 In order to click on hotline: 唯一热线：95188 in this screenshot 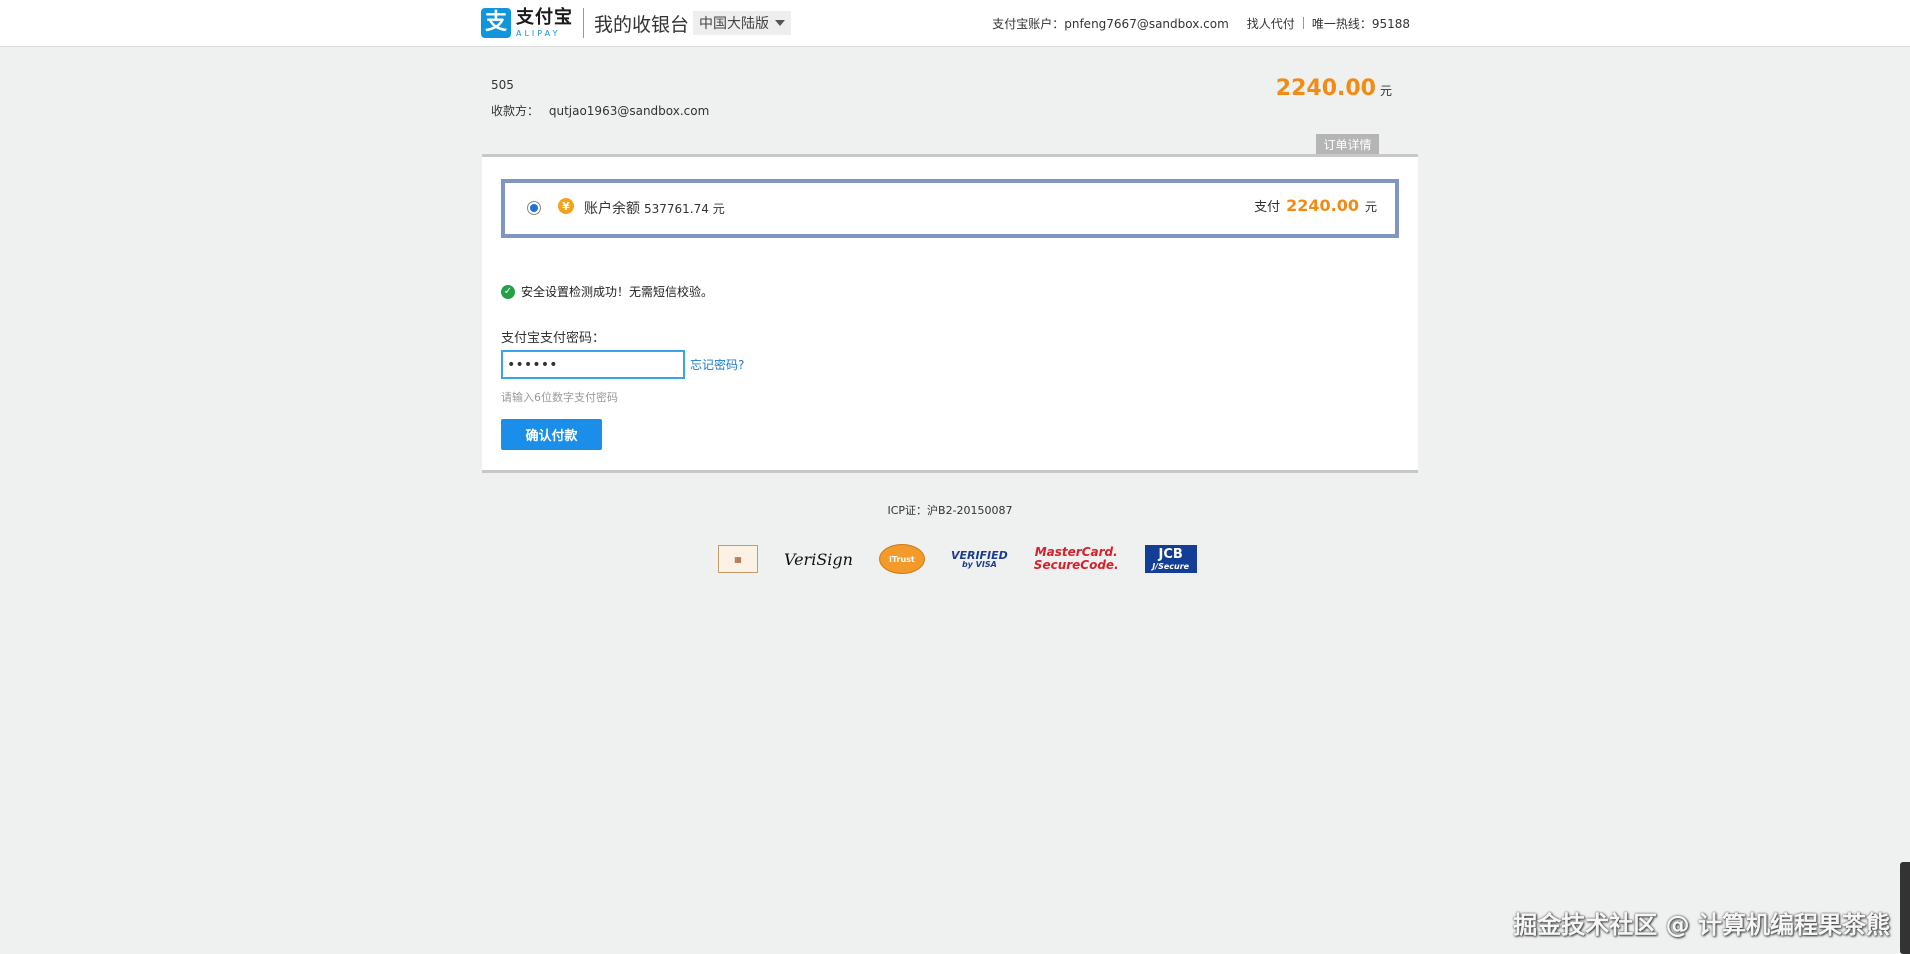, I will do `click(1360, 23)`.